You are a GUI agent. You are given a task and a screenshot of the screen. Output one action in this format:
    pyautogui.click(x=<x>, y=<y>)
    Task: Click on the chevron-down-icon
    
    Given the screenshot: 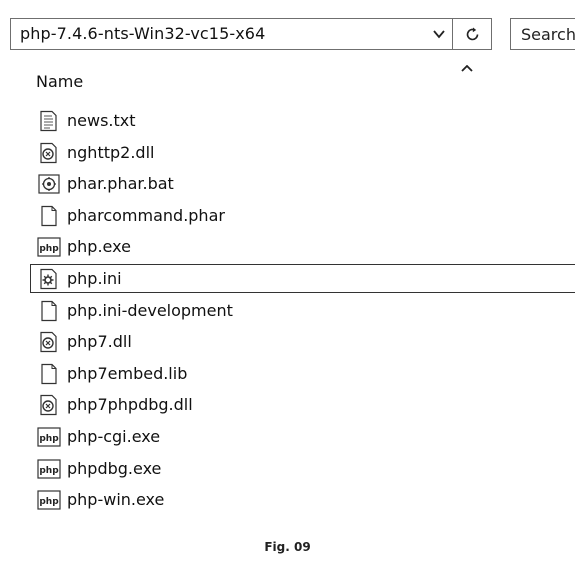 What is the action you would take?
    pyautogui.click(x=439, y=34)
    